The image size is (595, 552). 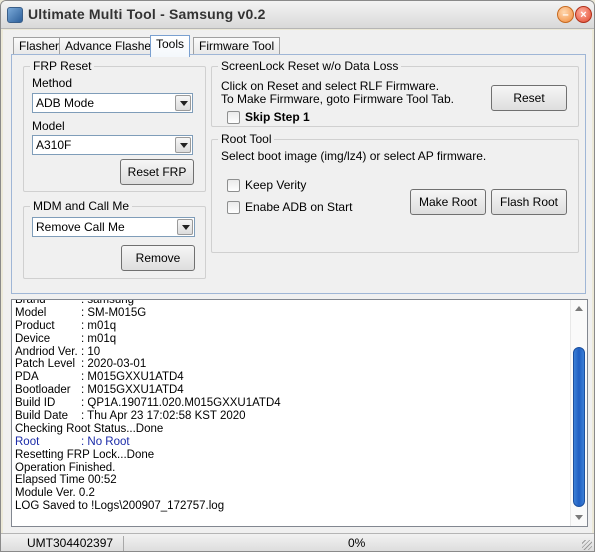 What do you see at coordinates (120, 506) in the screenshot?
I see `log-key: LOG Saved to !Logs\200907_172757.log` at bounding box center [120, 506].